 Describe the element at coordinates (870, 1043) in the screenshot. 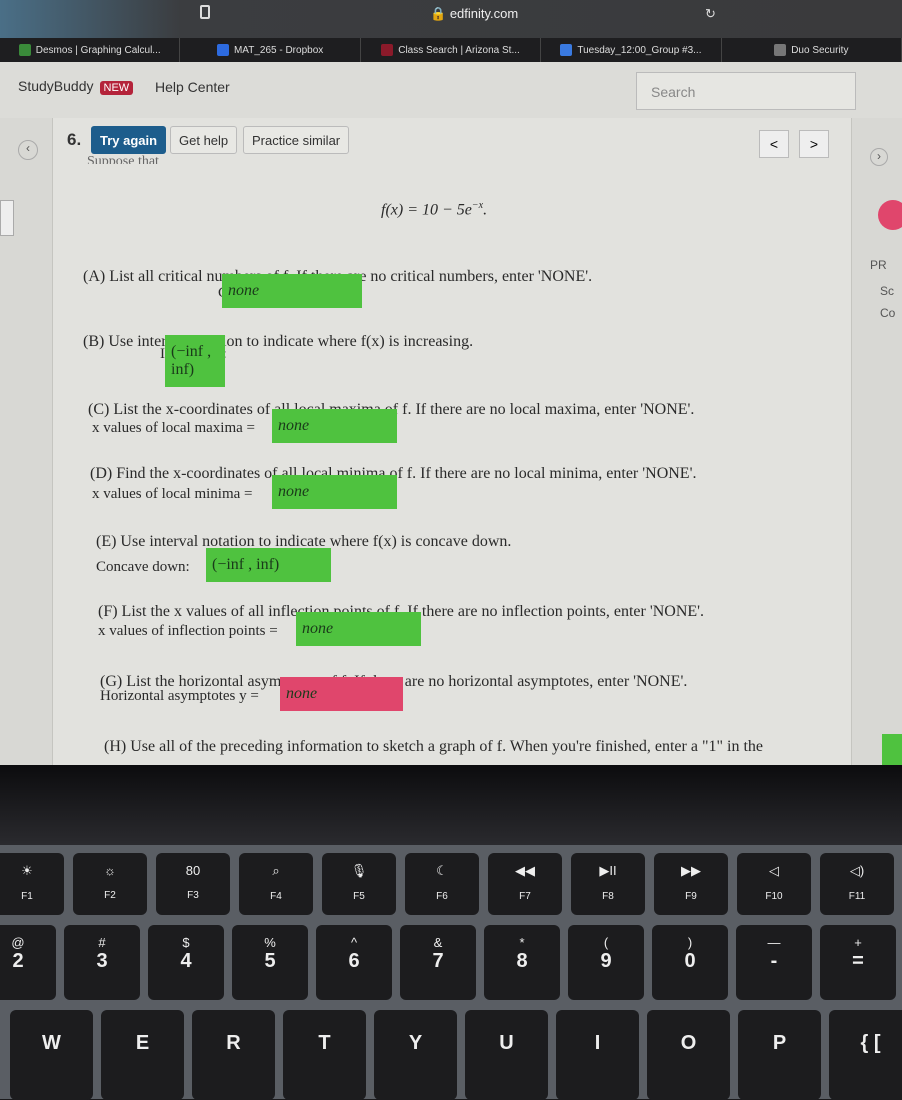

I see `key-letter: { [` at that location.